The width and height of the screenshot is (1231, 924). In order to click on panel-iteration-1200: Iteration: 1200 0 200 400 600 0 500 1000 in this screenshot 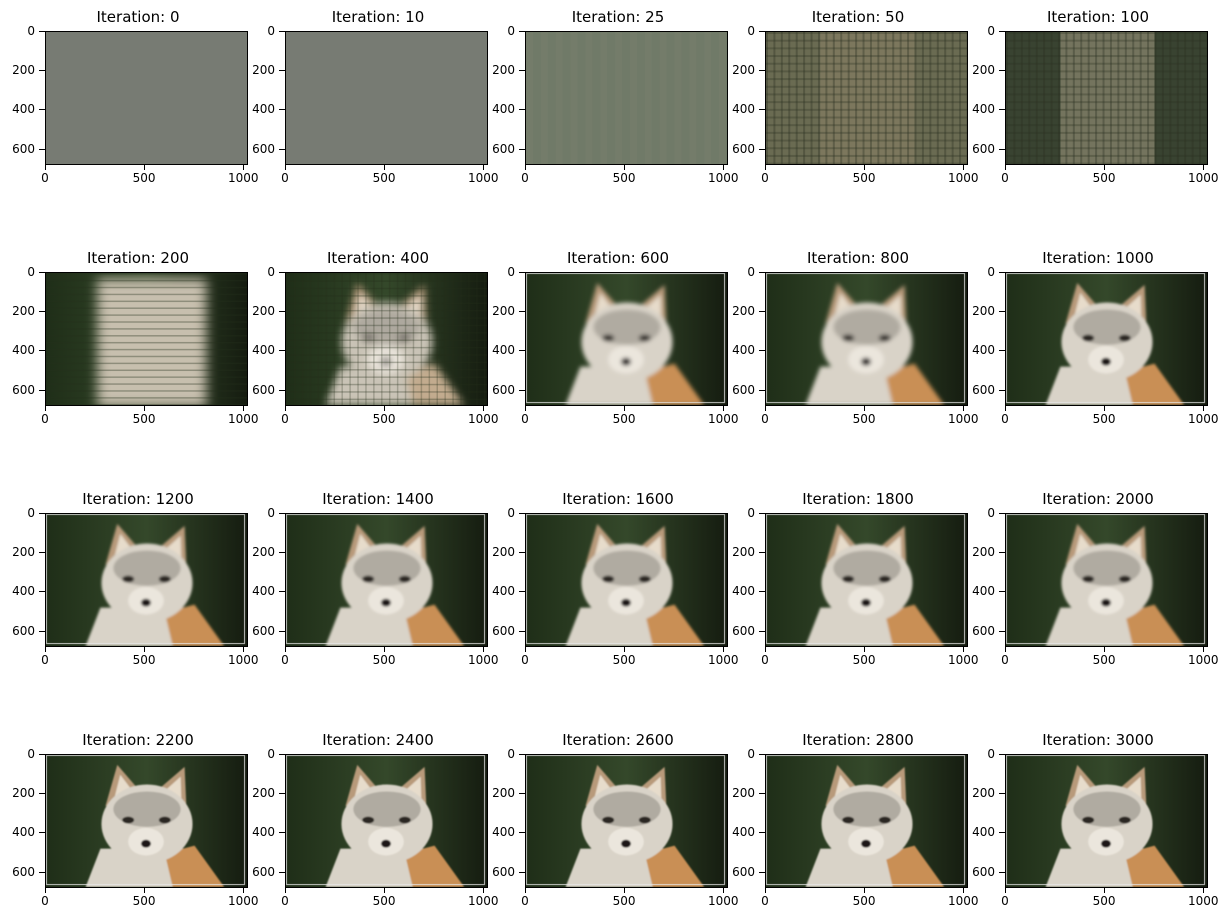, I will do `click(135, 580)`.